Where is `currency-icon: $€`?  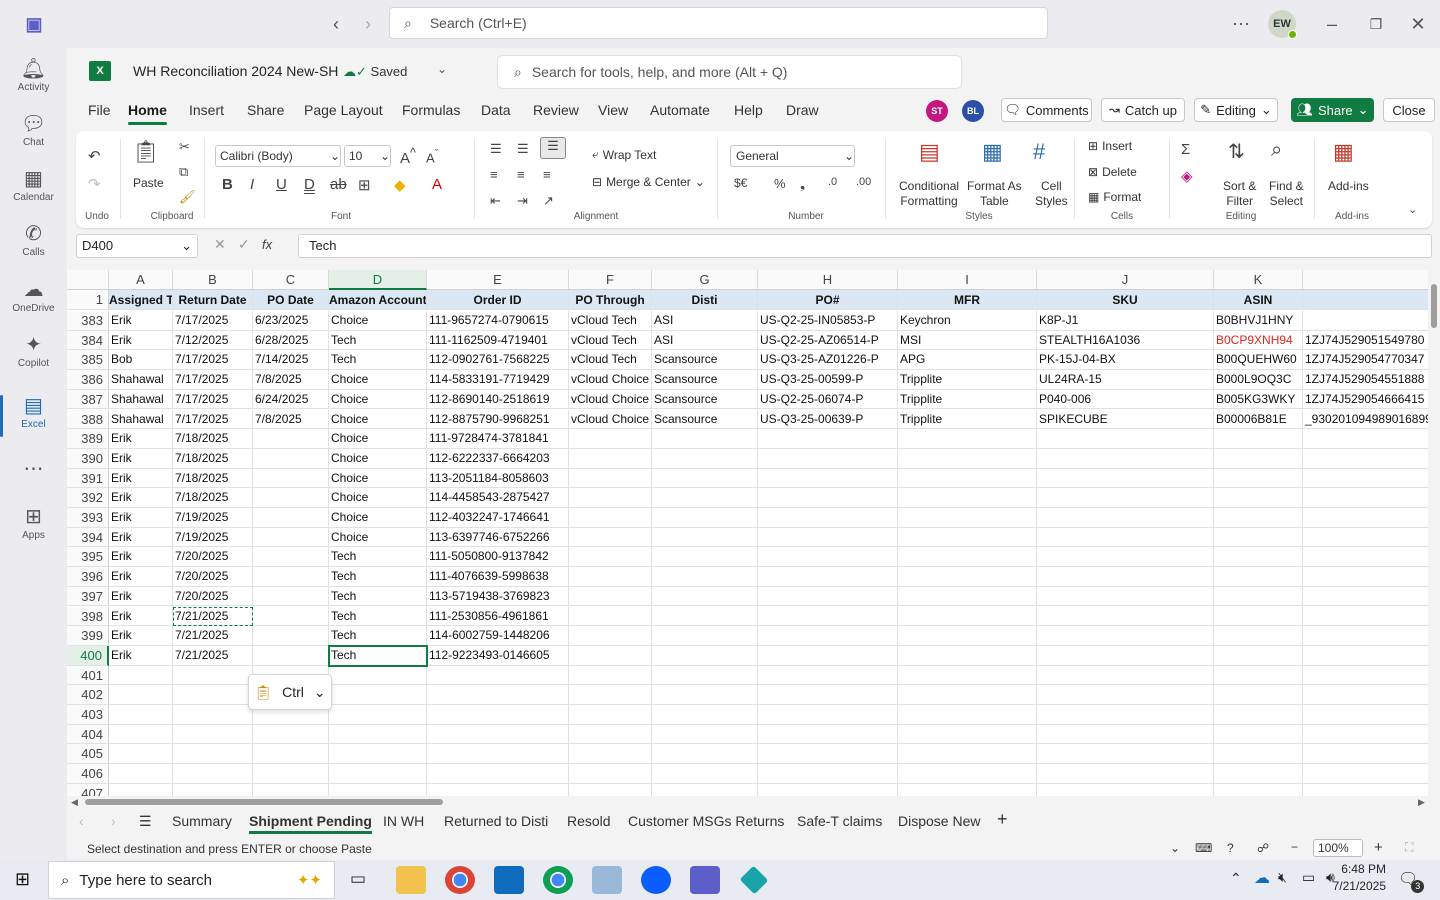
currency-icon: $€ is located at coordinates (740, 183).